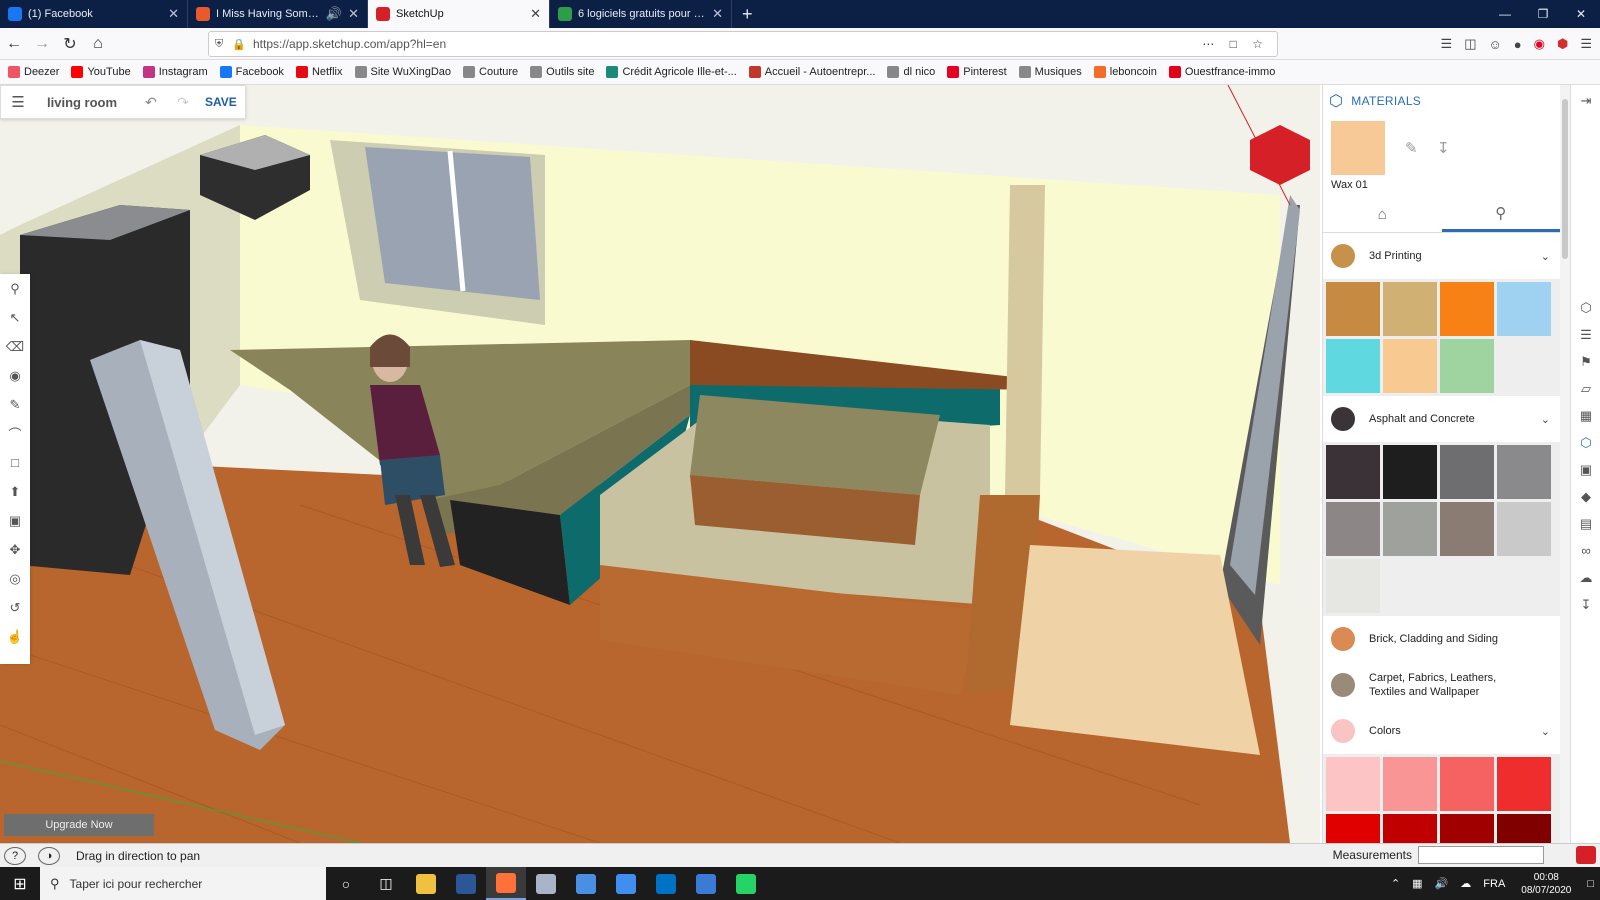  Describe the element at coordinates (15, 317) in the screenshot. I see `select-icon: ↖` at that location.